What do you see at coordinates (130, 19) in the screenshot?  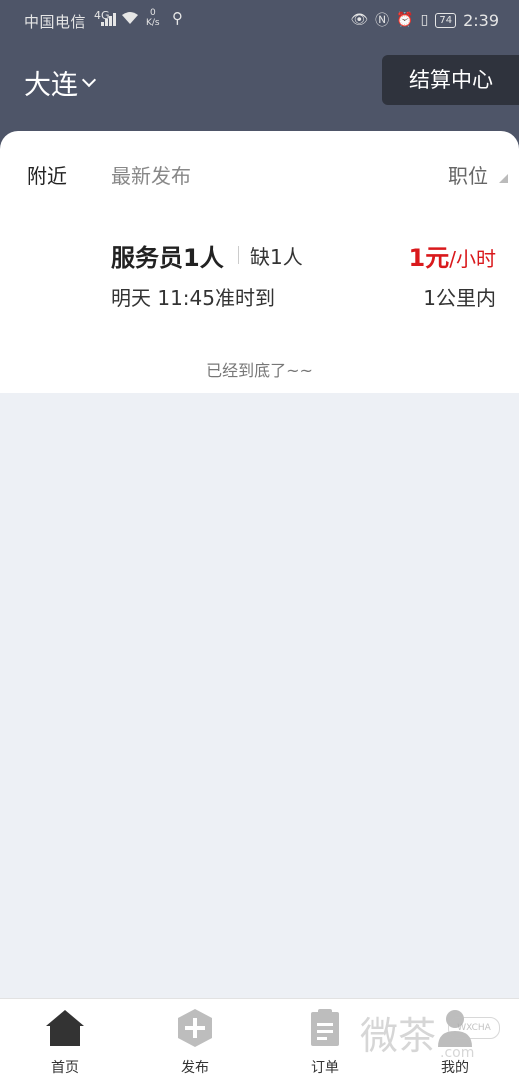 I see `wifi-icon` at bounding box center [130, 19].